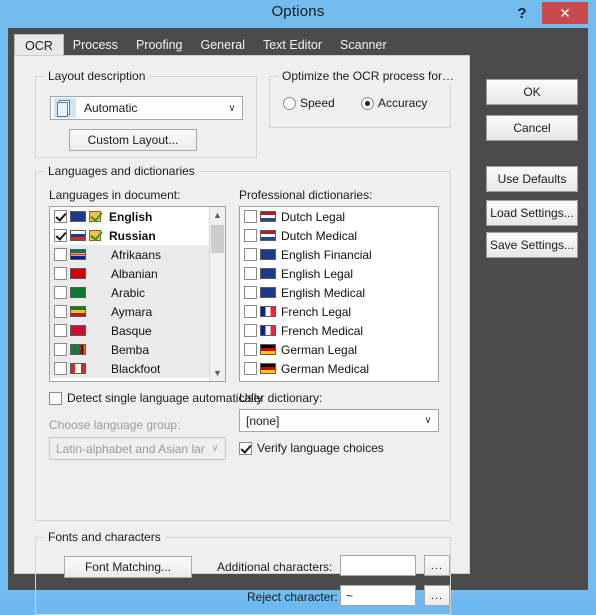 The image size is (596, 615). I want to click on list-item: French Legal, so click(339, 311).